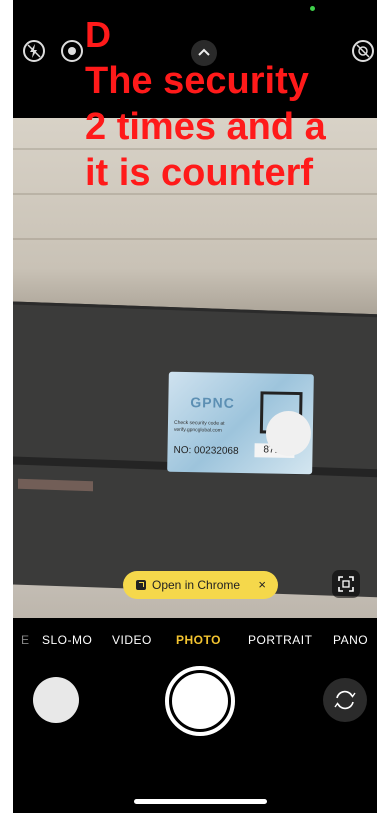  I want to click on overlay-line-2: The security, so click(197, 81).